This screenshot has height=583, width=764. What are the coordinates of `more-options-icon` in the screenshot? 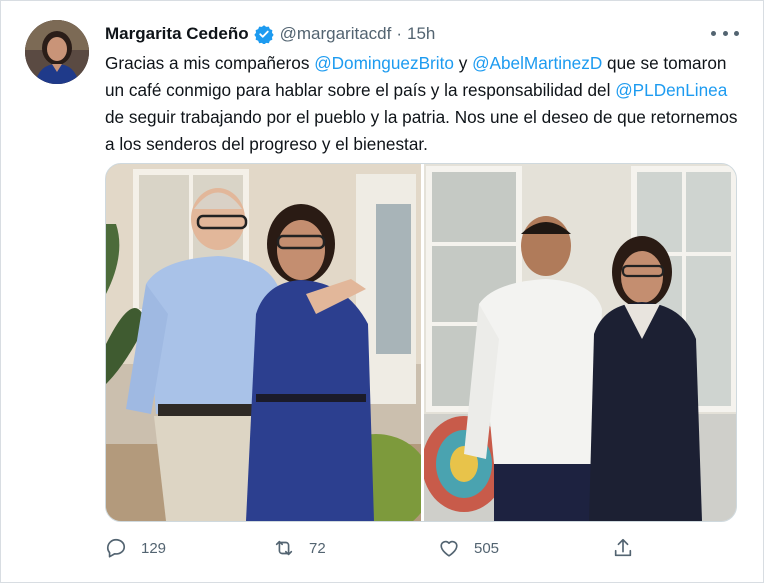 It's located at (725, 33).